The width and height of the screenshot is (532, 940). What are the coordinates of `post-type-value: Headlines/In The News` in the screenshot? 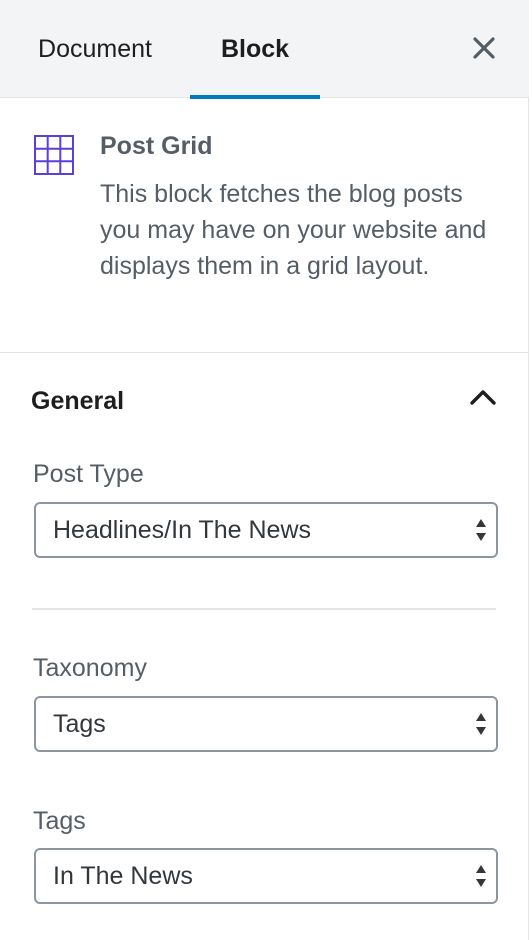 It's located at (182, 530).